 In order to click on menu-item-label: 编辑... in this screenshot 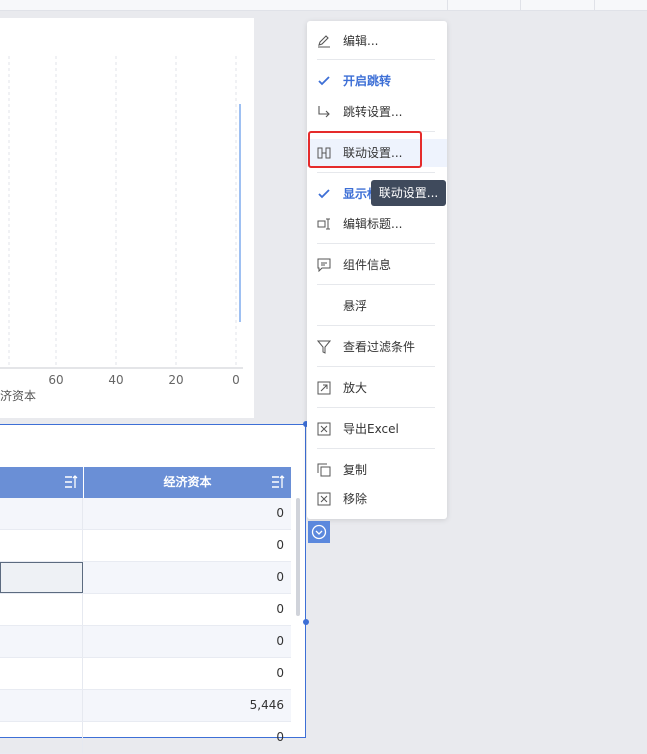, I will do `click(361, 41)`.